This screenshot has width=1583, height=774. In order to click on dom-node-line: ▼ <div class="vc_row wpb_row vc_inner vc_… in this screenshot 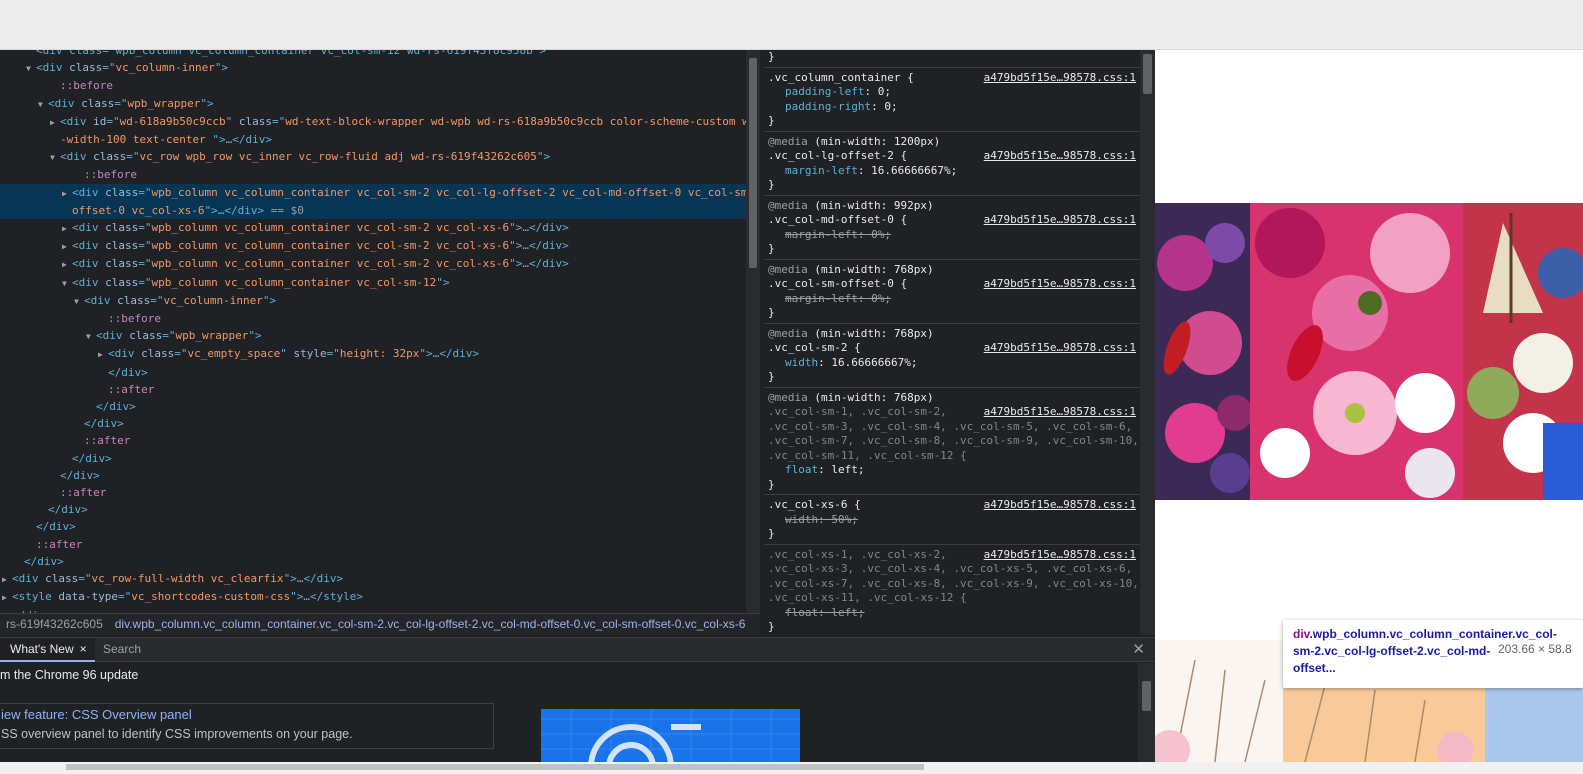, I will do `click(380, 157)`.